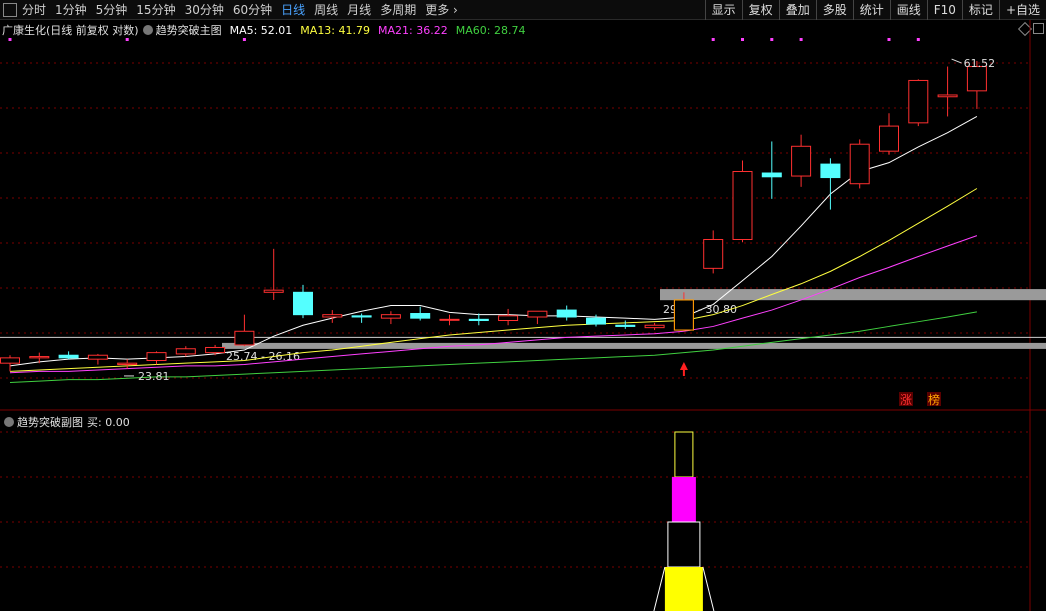 The image size is (1046, 611). What do you see at coordinates (908, 10) in the screenshot?
I see `toolbar-button-5: 画线` at bounding box center [908, 10].